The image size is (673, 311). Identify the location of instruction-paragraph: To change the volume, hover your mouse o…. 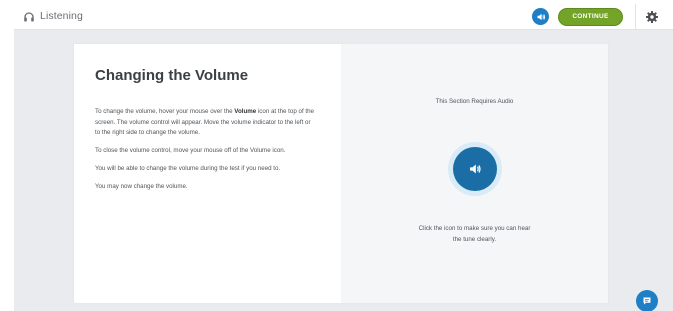
(206, 123).